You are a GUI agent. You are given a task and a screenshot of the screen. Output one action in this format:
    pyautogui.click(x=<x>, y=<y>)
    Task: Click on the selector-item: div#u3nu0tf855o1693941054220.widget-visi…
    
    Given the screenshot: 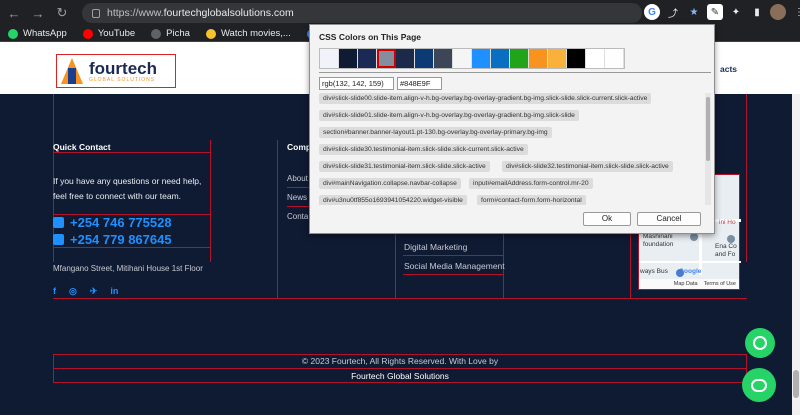 What is the action you would take?
    pyautogui.click(x=393, y=200)
    